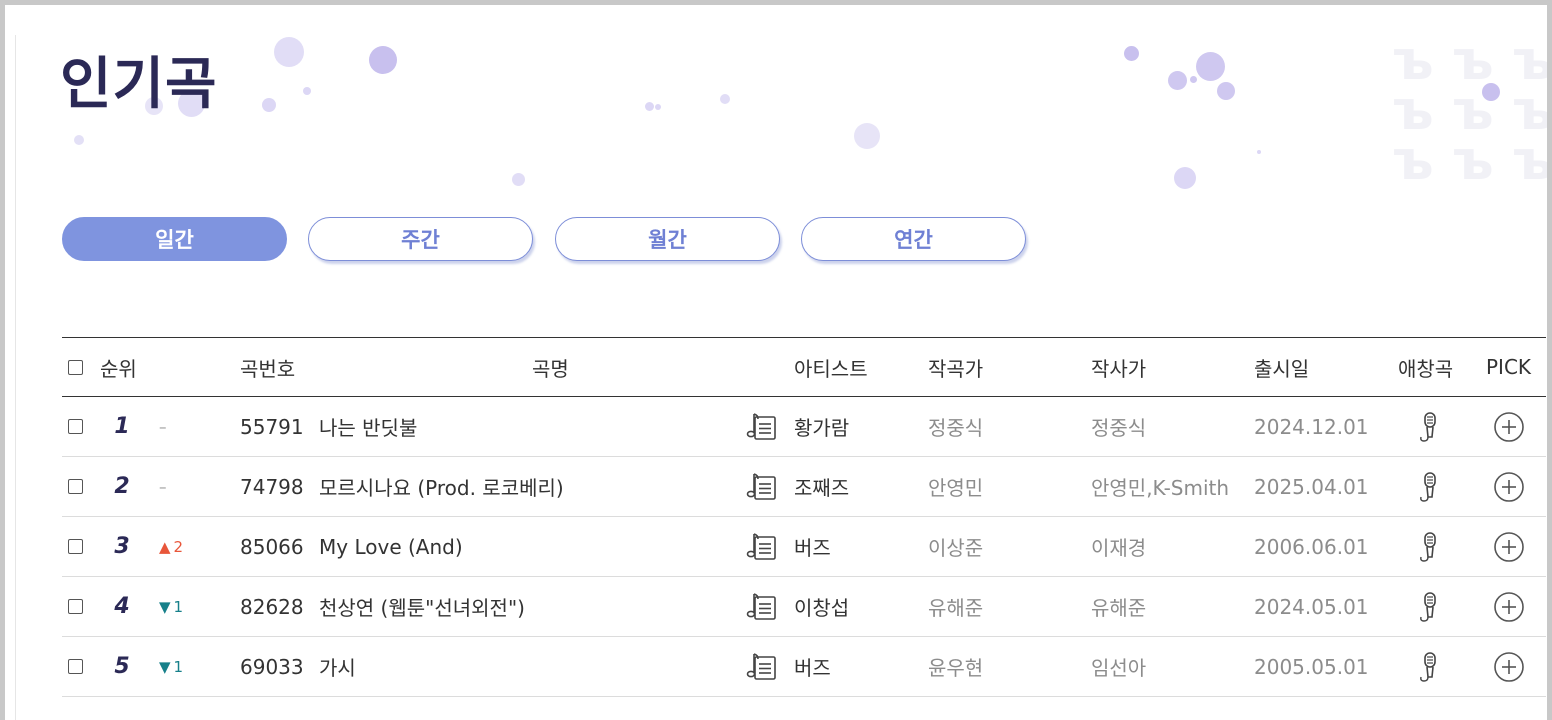  Describe the element at coordinates (122, 546) in the screenshot. I see `rank-number: 3` at that location.